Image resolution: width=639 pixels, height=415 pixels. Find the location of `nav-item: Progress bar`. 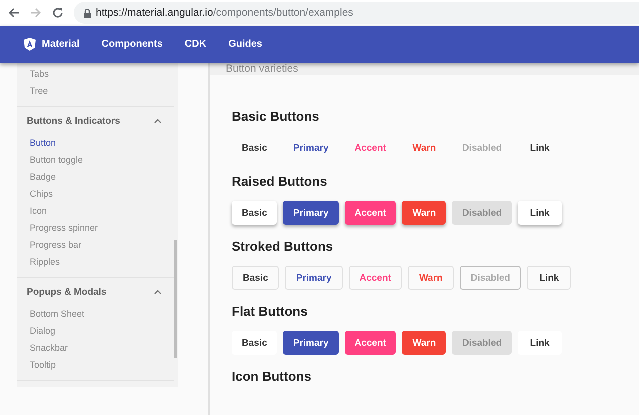

nav-item: Progress bar is located at coordinates (95, 245).